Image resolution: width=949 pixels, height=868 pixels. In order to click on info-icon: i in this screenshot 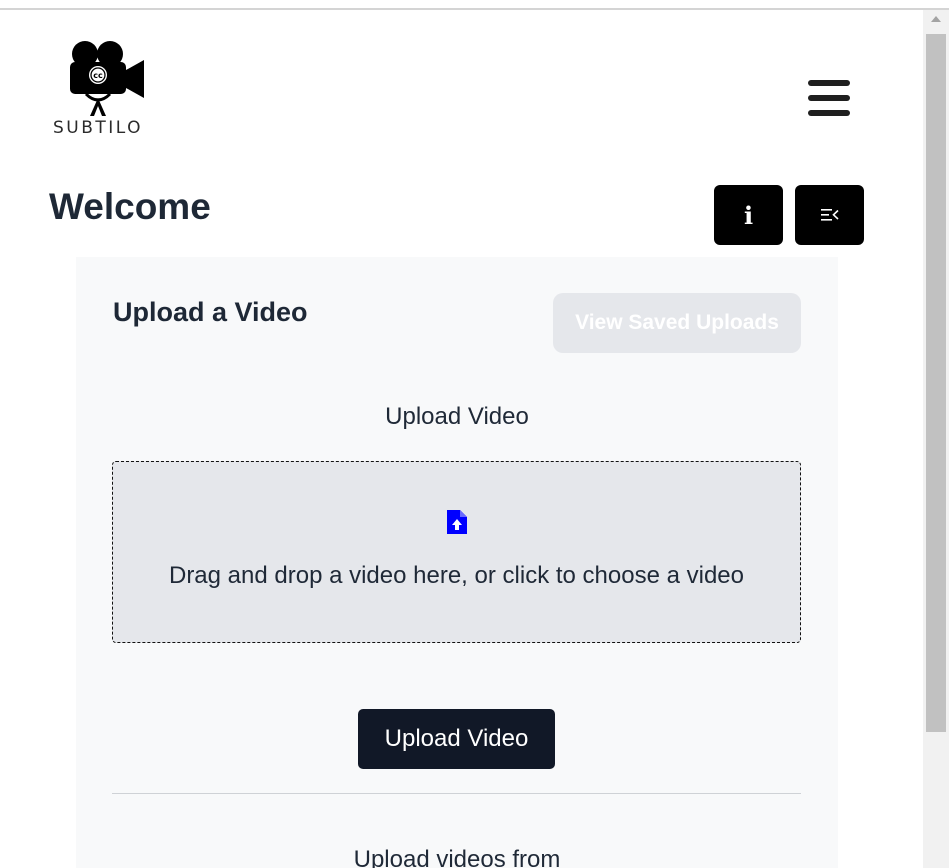, I will do `click(748, 215)`.